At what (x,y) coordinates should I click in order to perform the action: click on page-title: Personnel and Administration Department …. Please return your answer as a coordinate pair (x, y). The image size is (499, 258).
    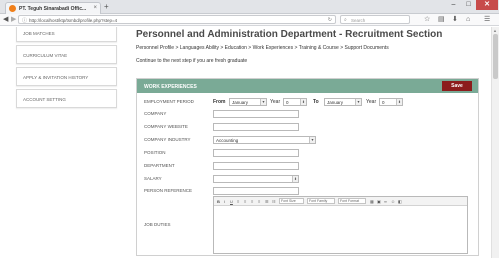
    Looking at the image, I should click on (289, 34).